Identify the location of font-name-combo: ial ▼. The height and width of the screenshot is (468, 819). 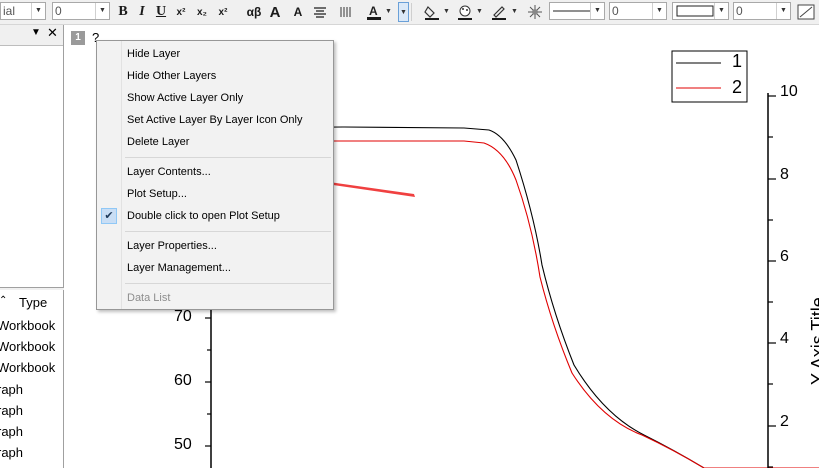
(23, 11).